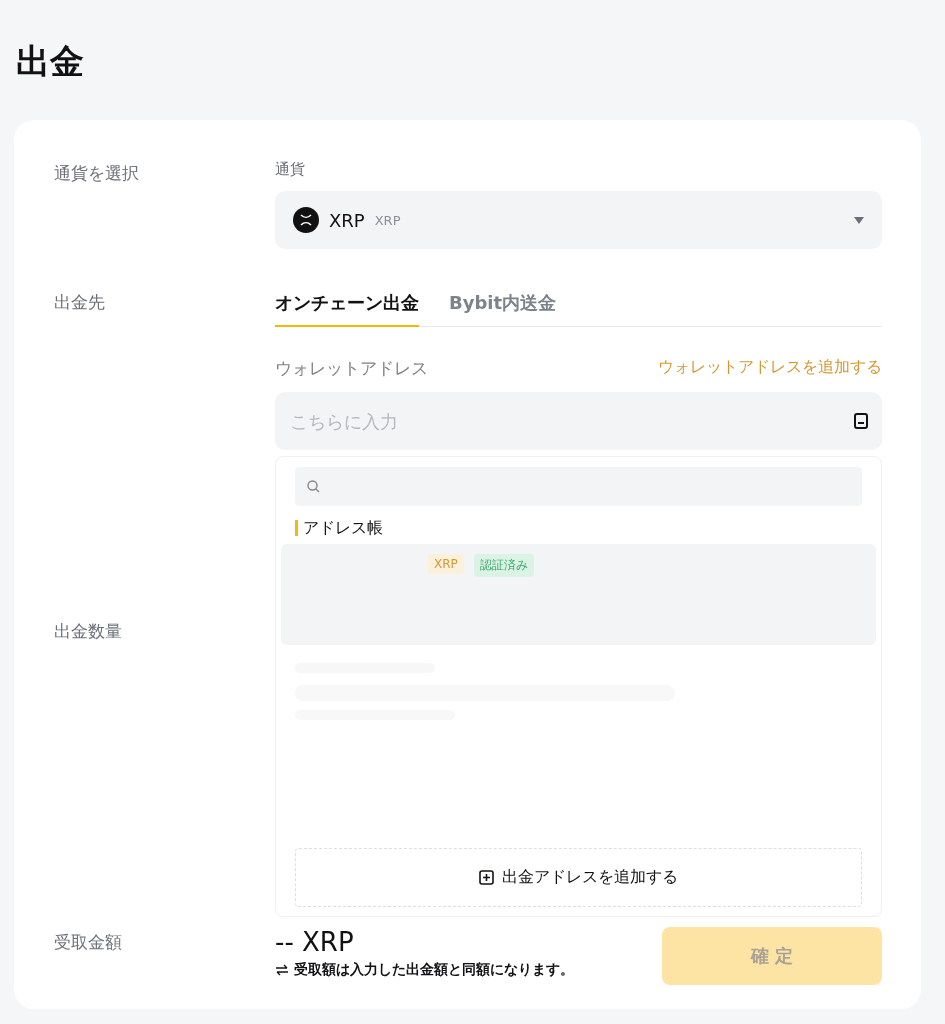 The image size is (945, 1024). Describe the element at coordinates (859, 220) in the screenshot. I see `caret-icon` at that location.